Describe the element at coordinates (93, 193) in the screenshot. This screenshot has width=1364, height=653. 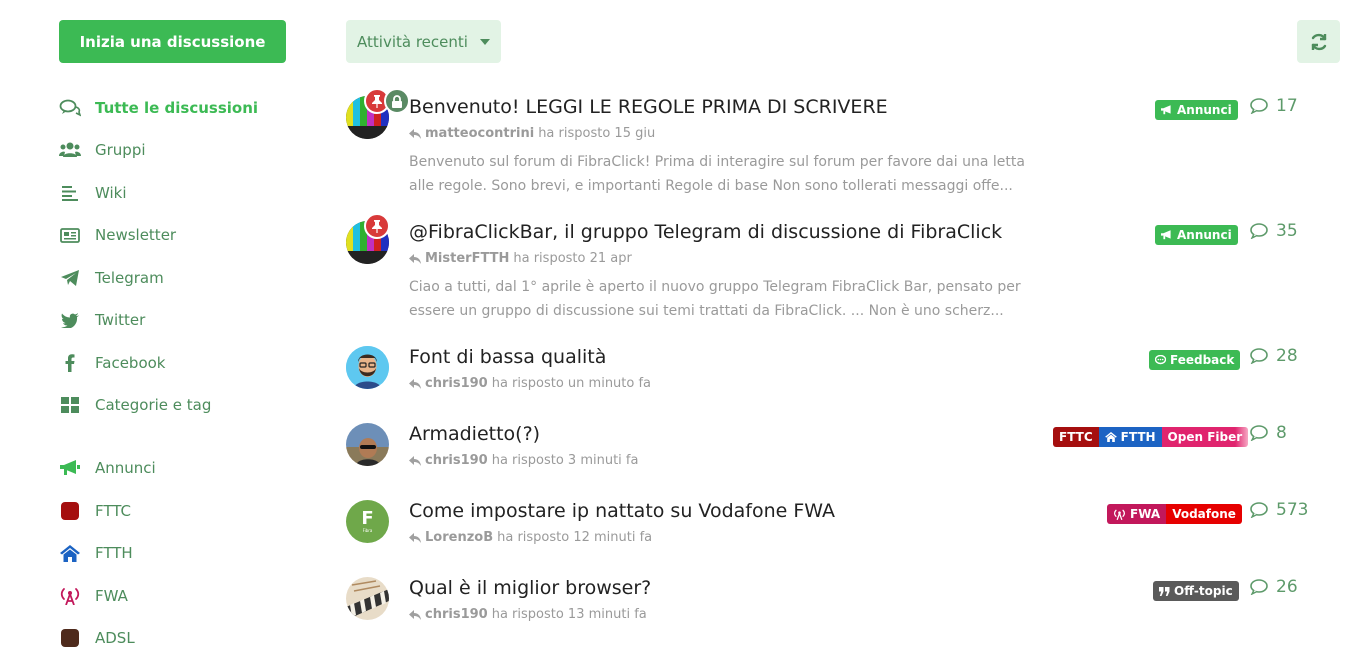
I see `nav-item-wiki: Wiki` at that location.